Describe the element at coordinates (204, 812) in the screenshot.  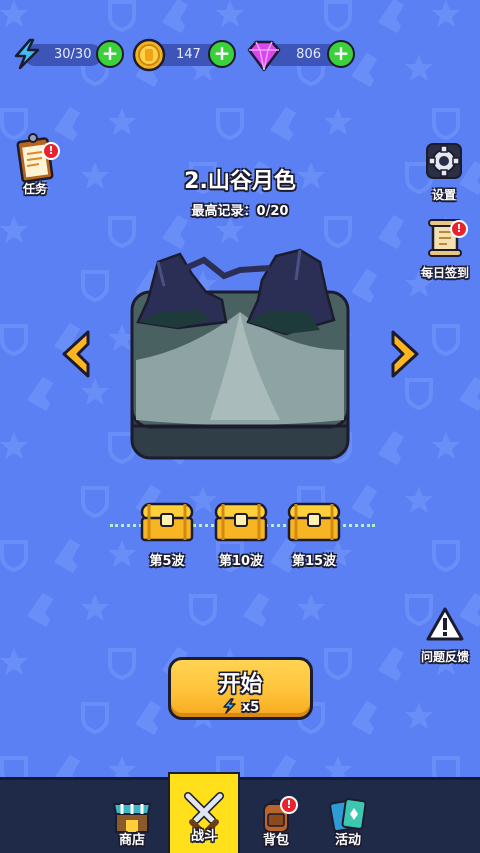
I see `tab-battle: 战斗` at that location.